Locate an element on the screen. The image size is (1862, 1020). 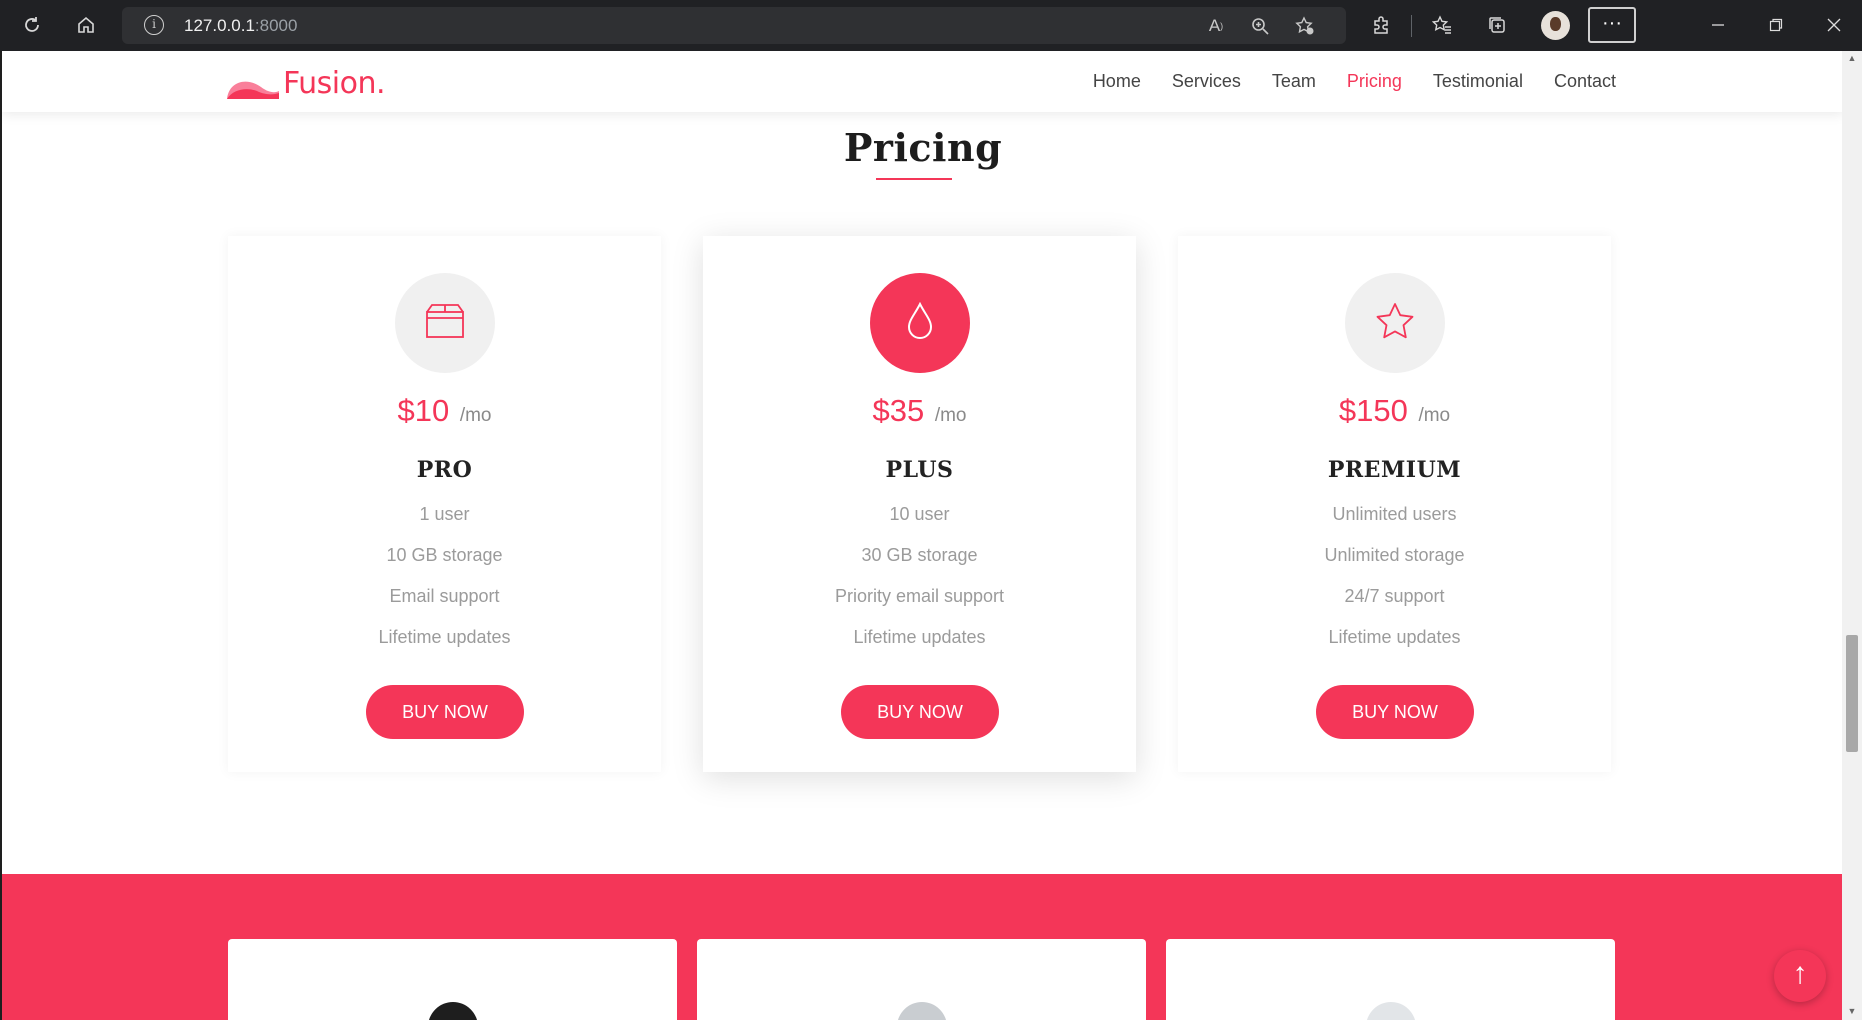
nav-home: Home is located at coordinates (1117, 81).